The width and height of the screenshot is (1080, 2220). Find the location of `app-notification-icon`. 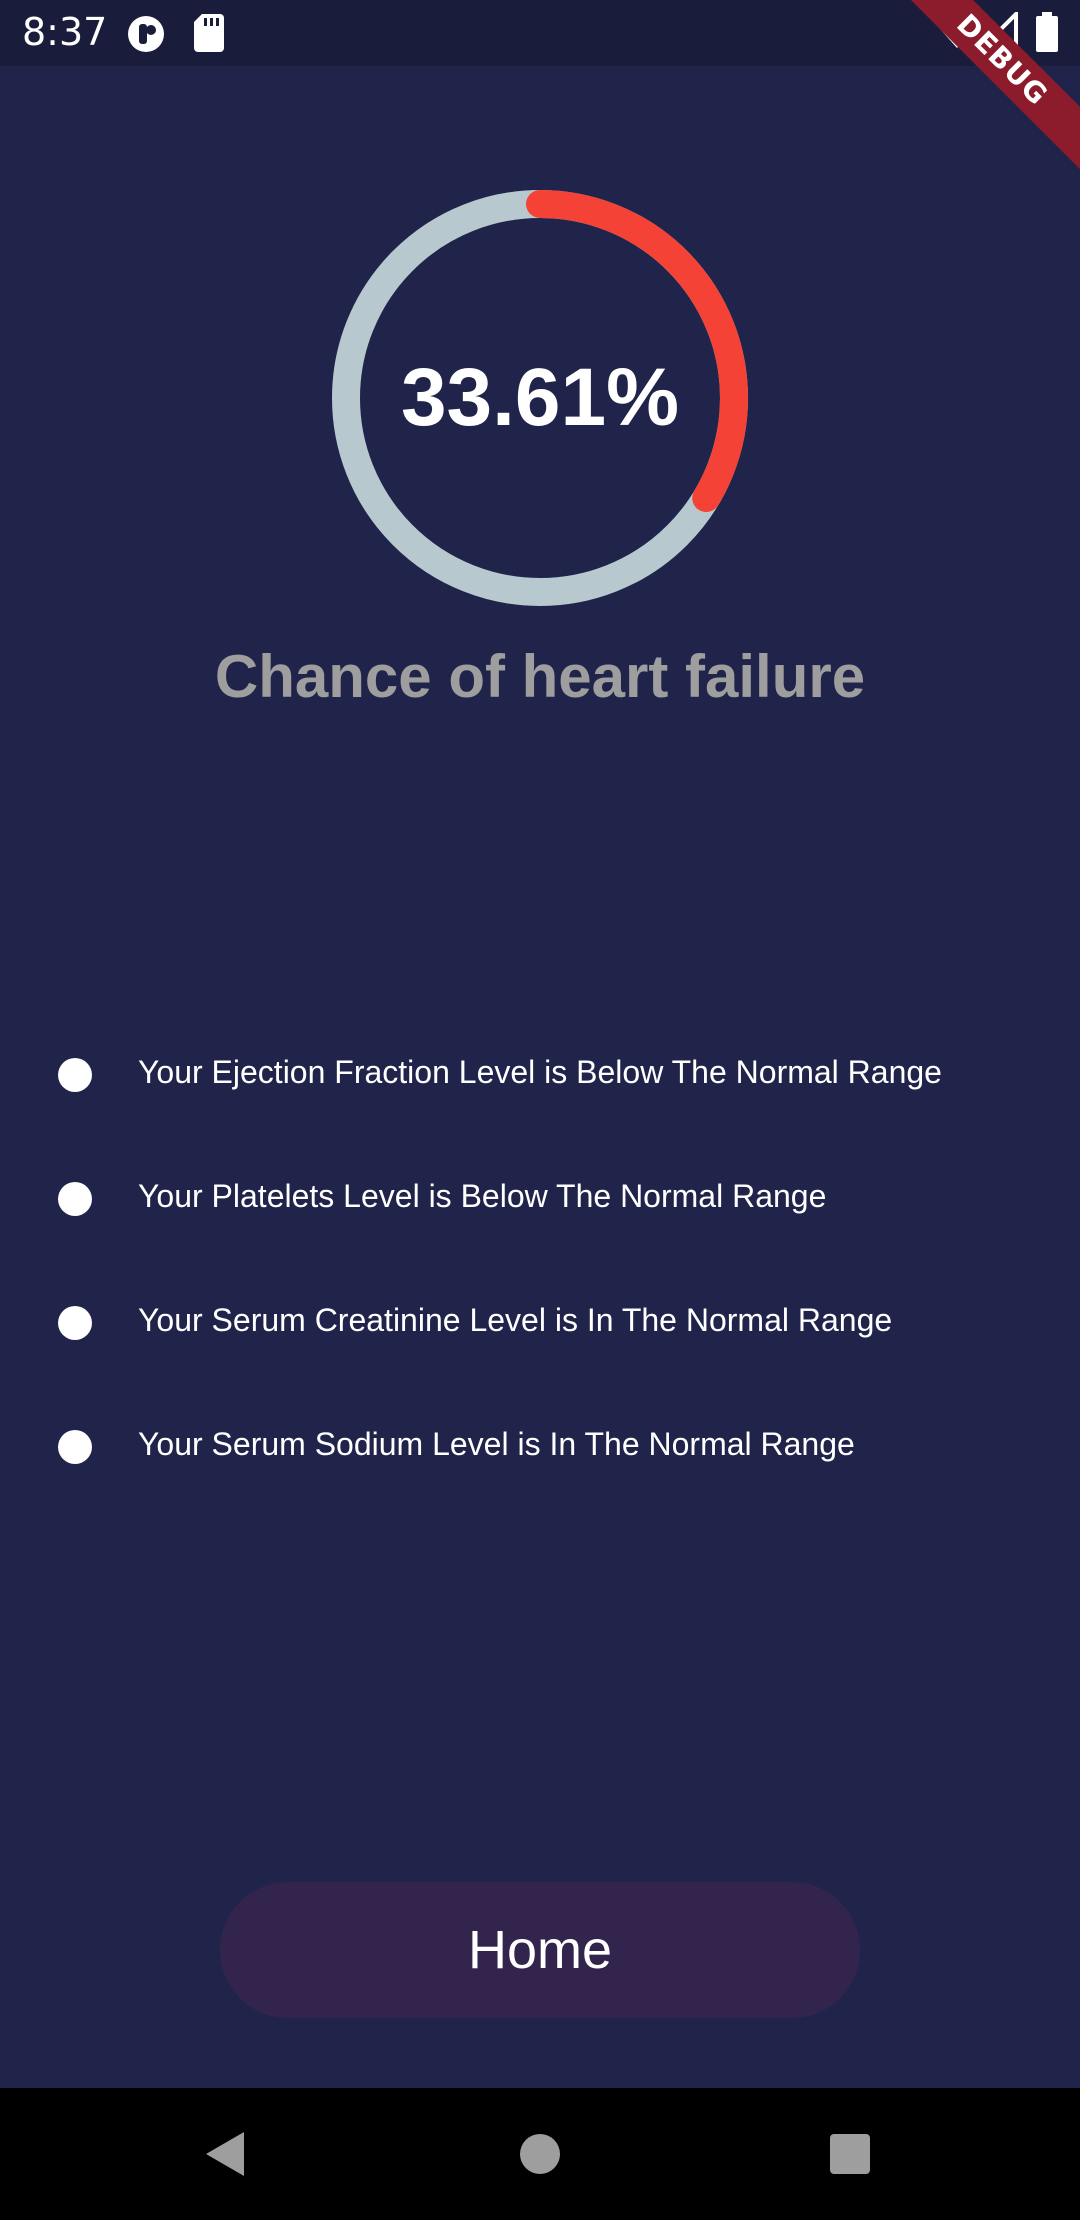

app-notification-icon is located at coordinates (146, 36).